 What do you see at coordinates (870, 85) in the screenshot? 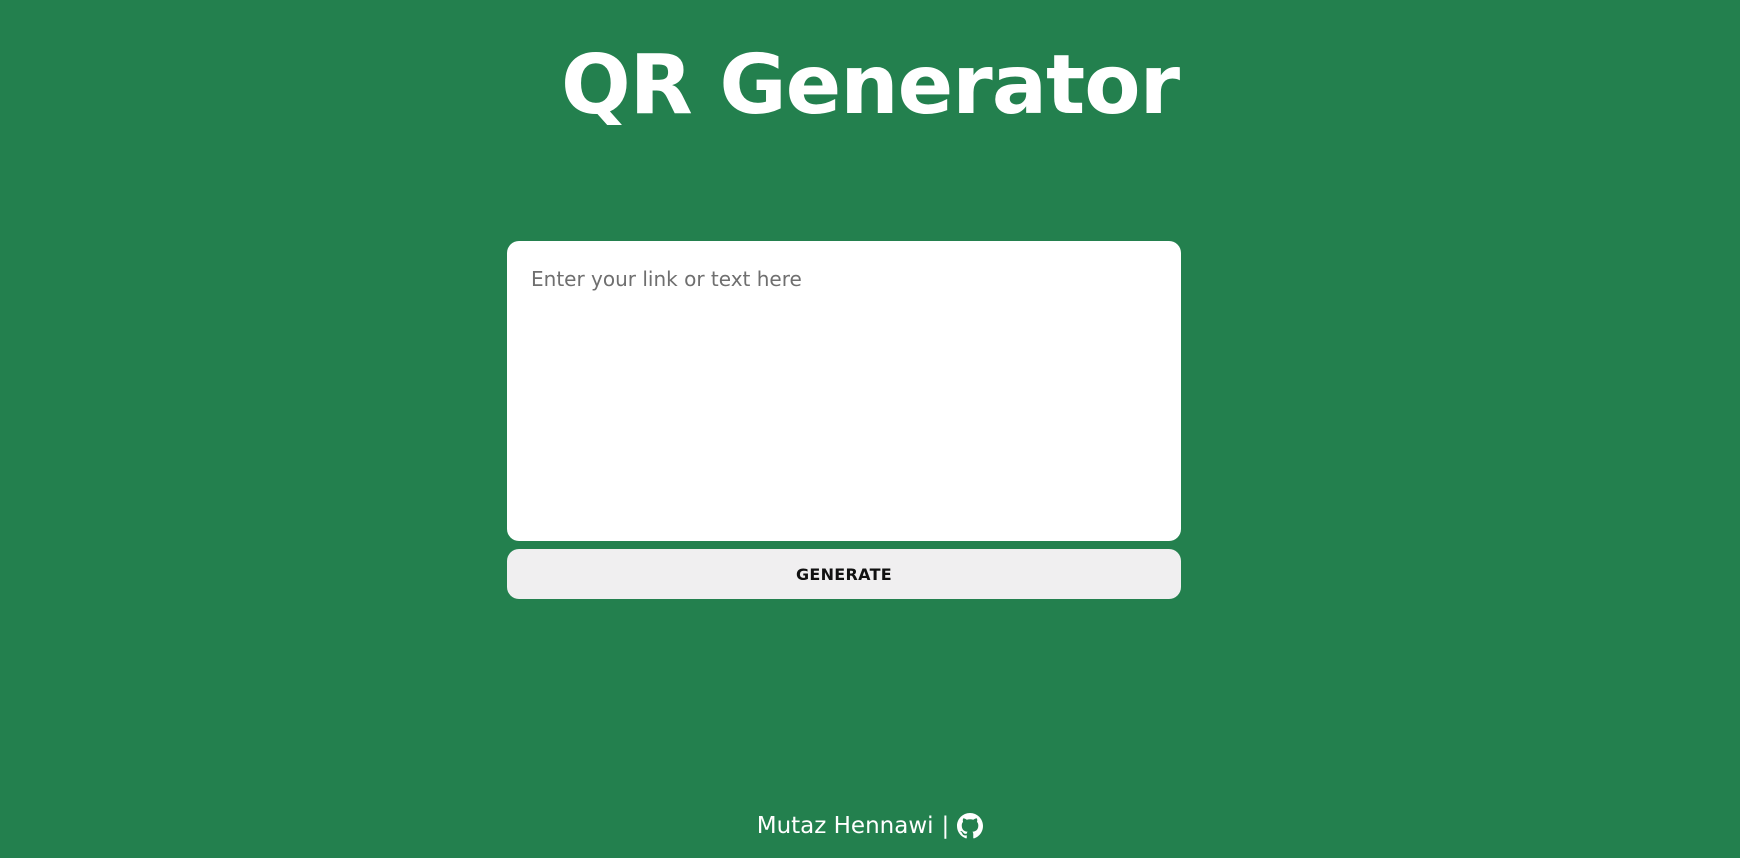
I see `page-title: QR Generator` at bounding box center [870, 85].